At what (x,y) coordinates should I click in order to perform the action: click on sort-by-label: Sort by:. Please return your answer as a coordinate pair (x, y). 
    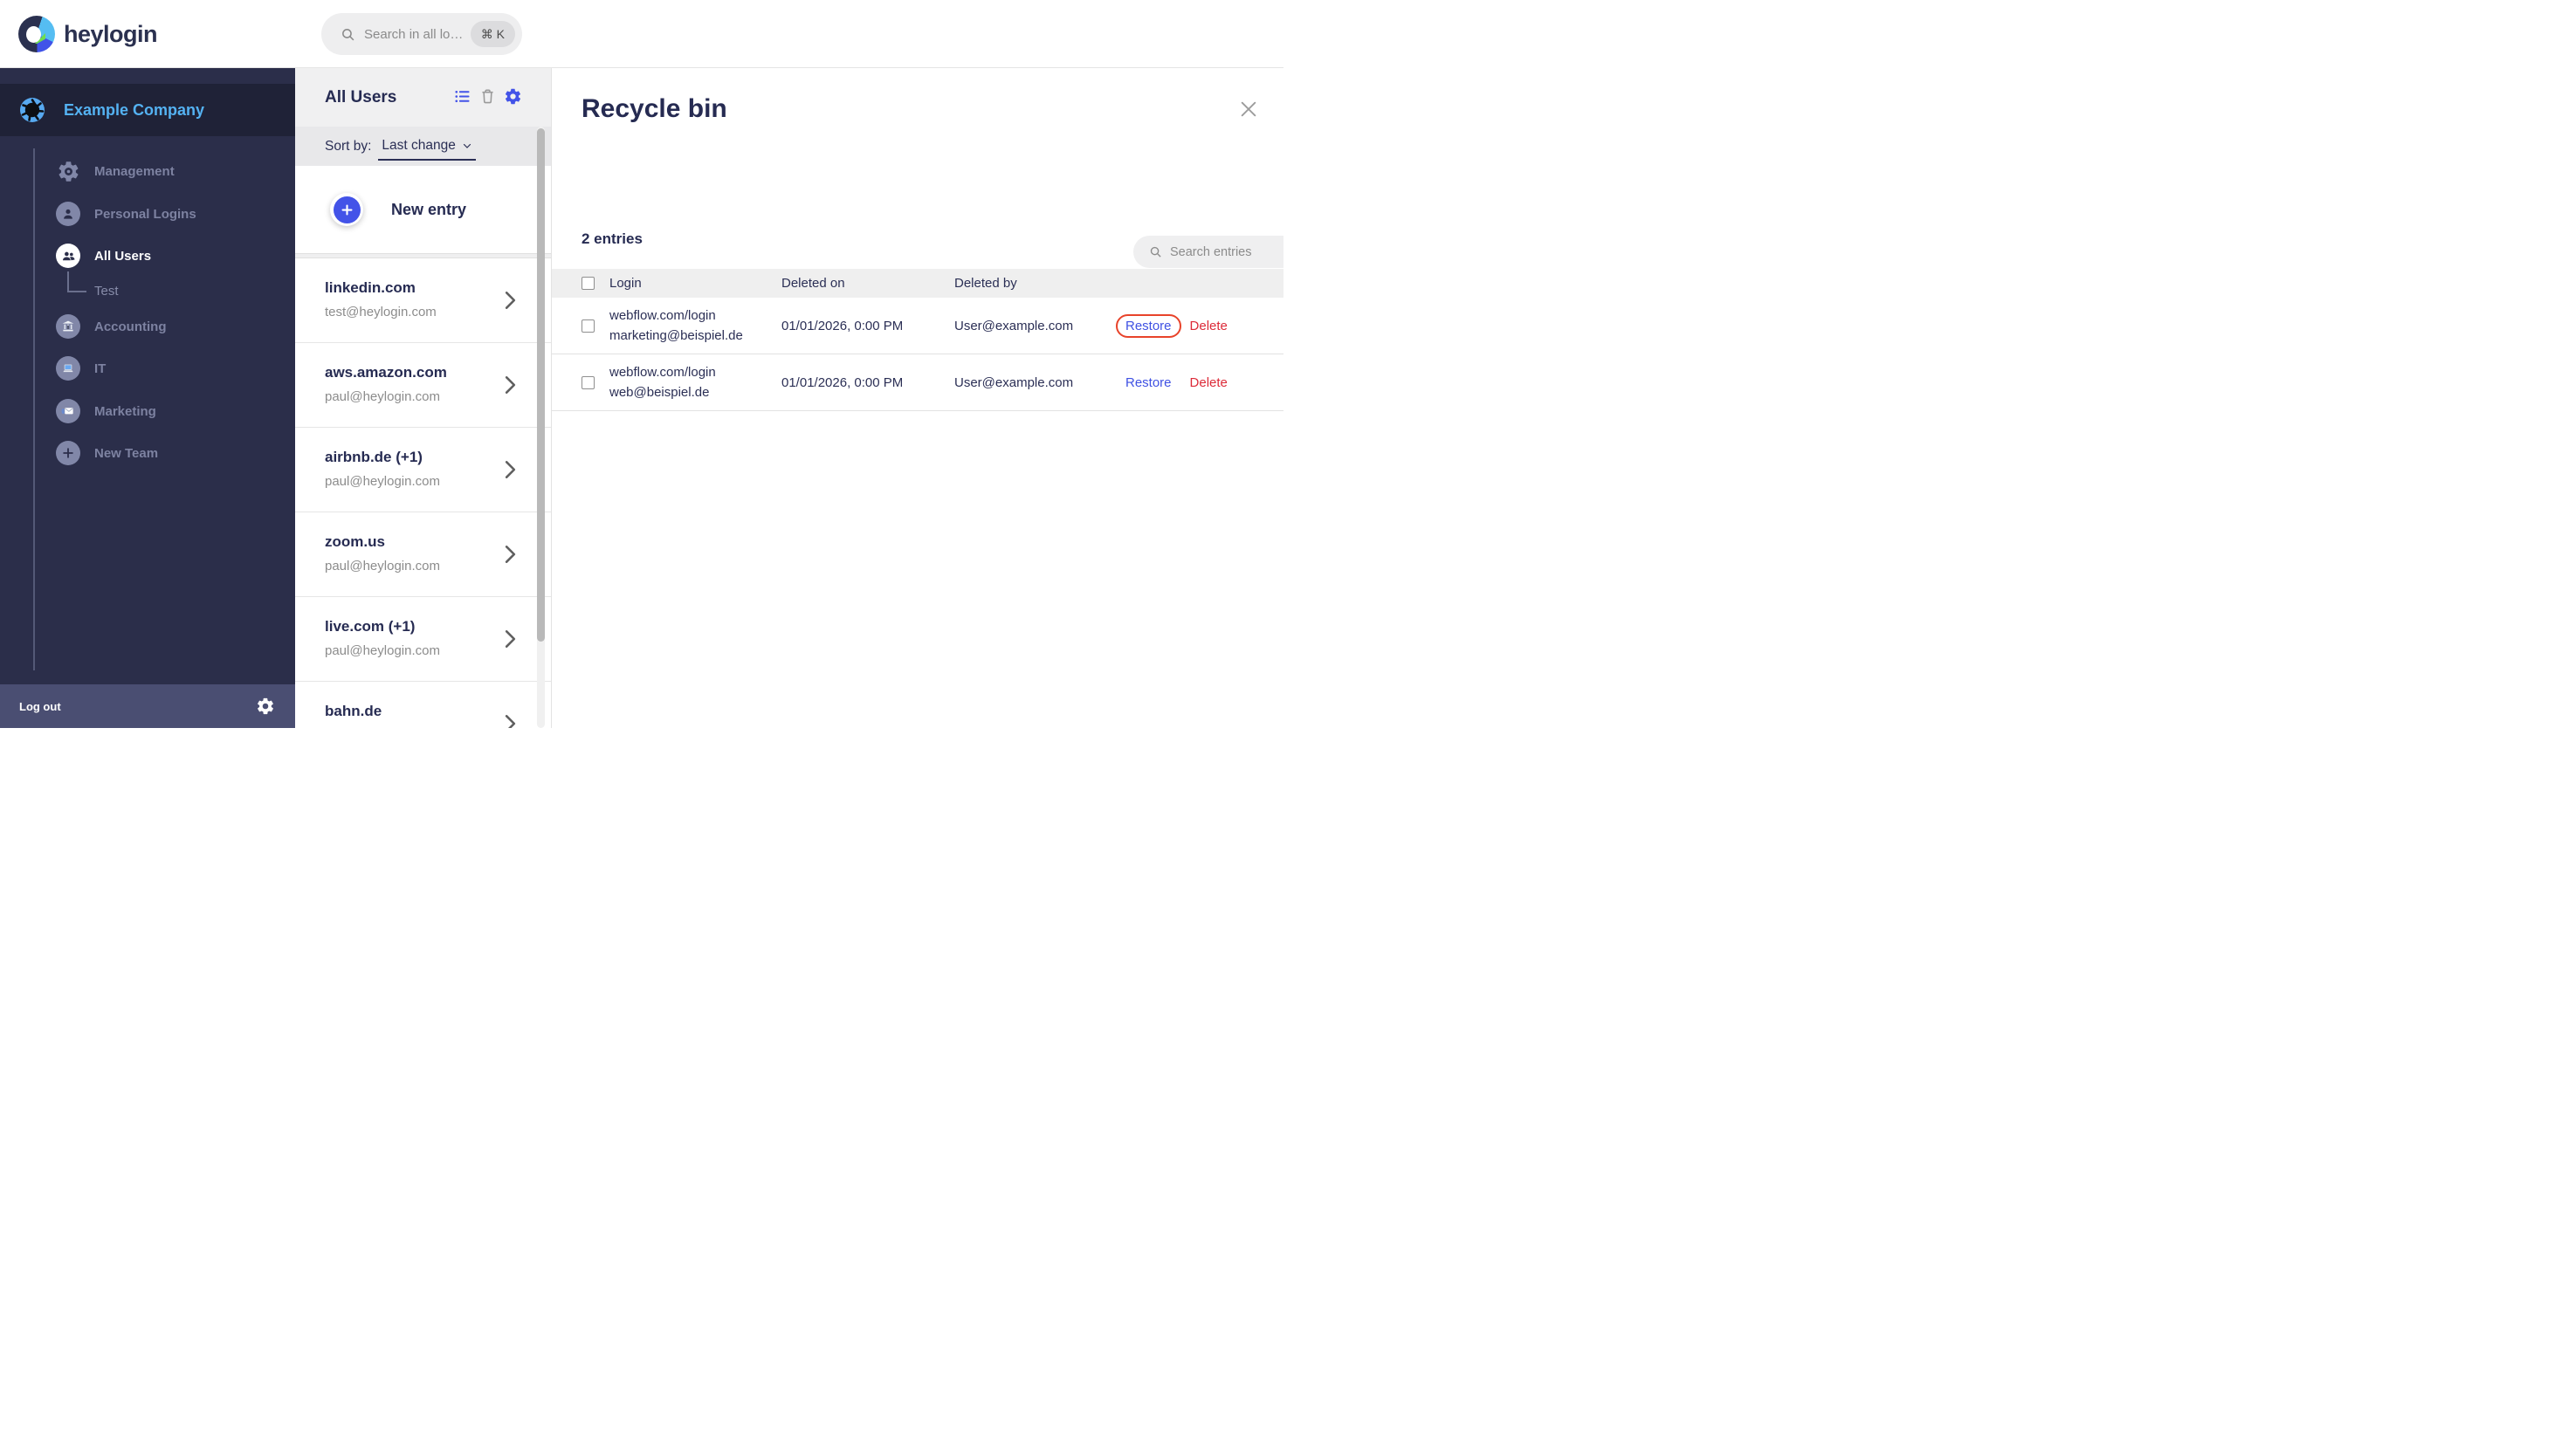
    Looking at the image, I should click on (348, 146).